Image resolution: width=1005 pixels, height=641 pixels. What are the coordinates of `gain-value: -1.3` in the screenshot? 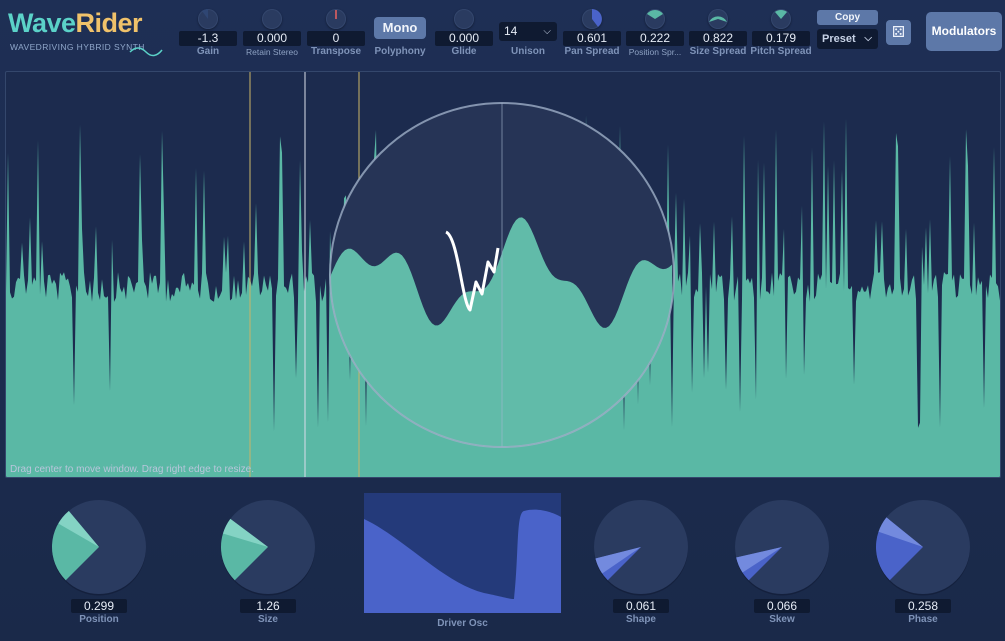 It's located at (208, 38).